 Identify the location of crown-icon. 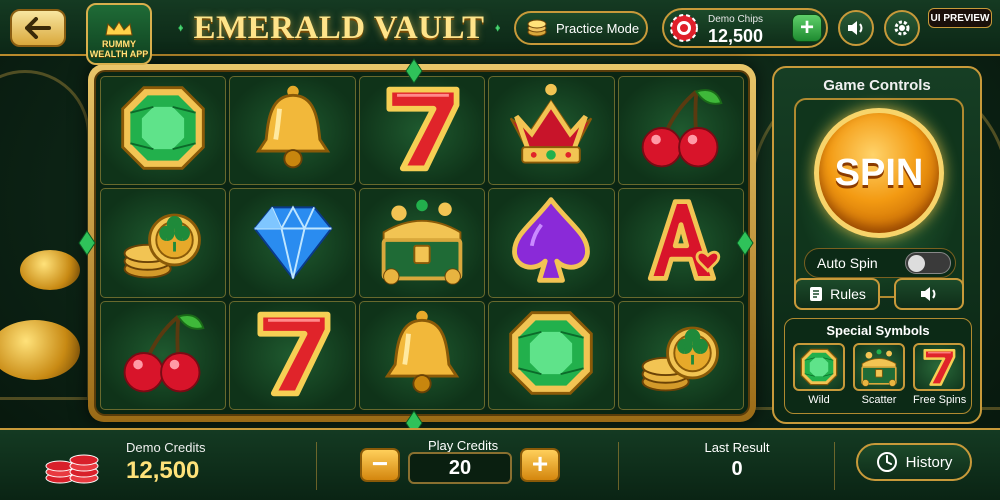
(119, 28).